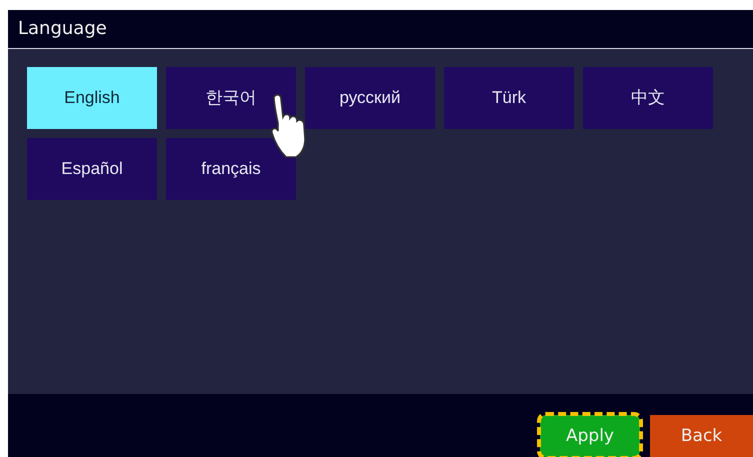 The height and width of the screenshot is (457, 753). Describe the element at coordinates (648, 97) in the screenshot. I see `language-button: 中文` at that location.